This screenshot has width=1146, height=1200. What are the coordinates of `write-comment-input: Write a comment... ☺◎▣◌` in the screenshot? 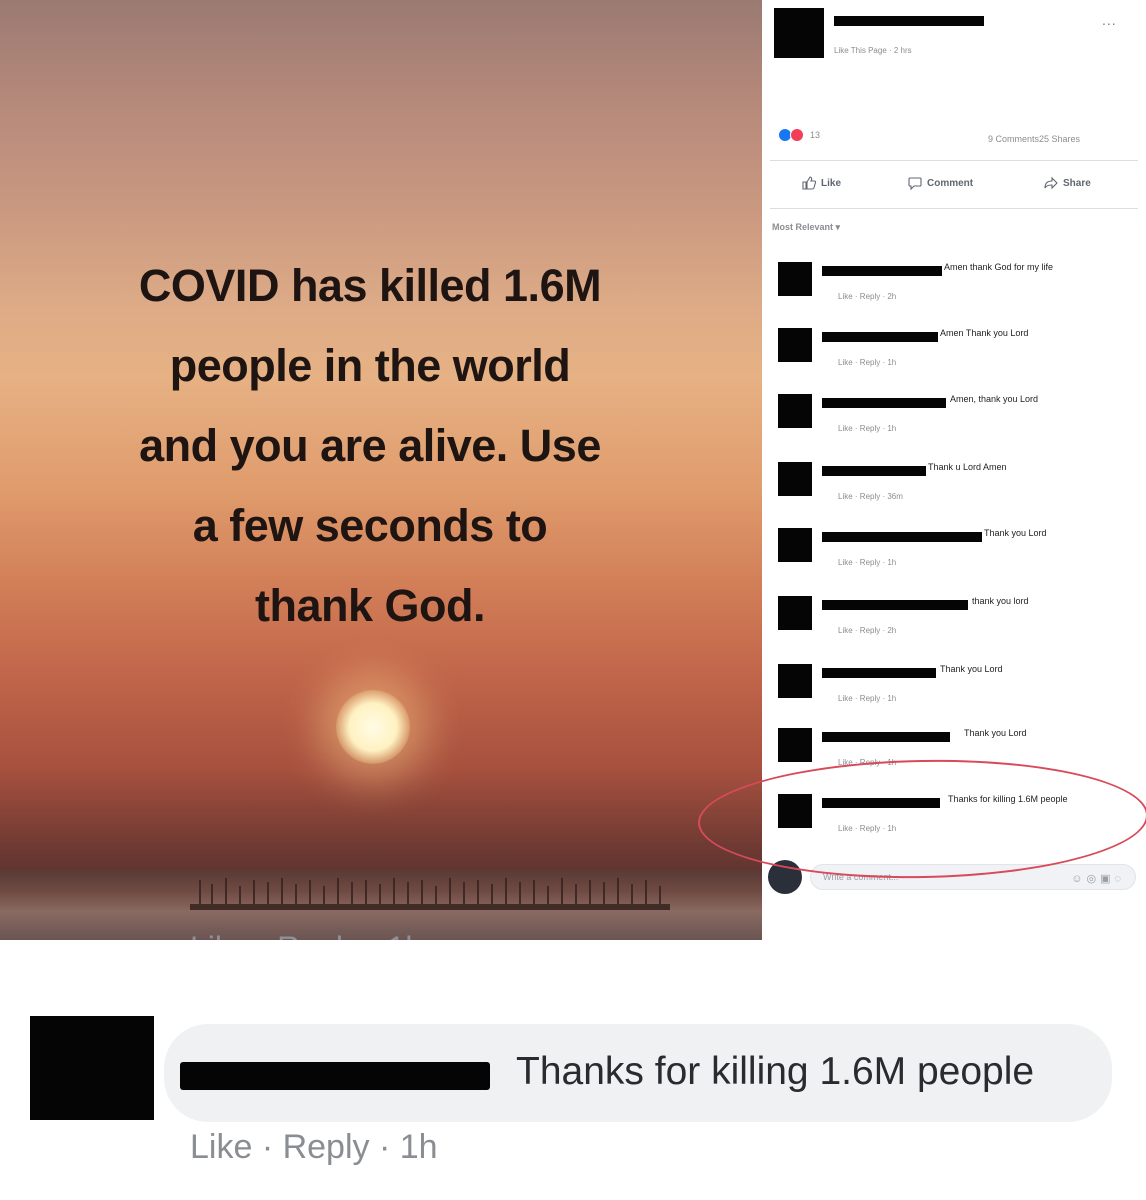 It's located at (973, 877).